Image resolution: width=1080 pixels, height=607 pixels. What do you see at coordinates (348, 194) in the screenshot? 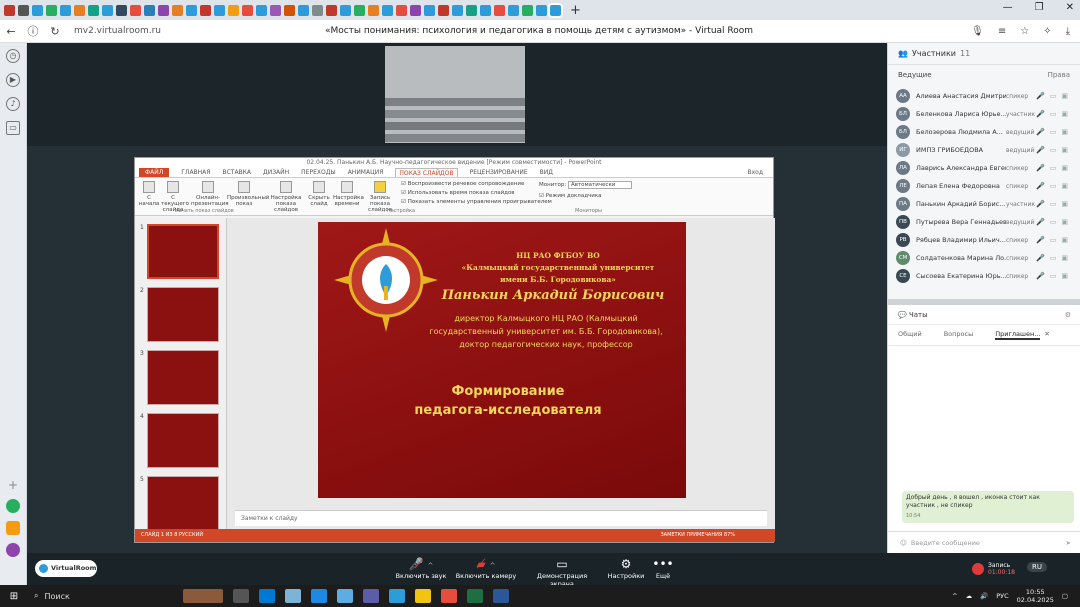
I see `rehearse-timings-button: Настройка времени` at bounding box center [348, 194].